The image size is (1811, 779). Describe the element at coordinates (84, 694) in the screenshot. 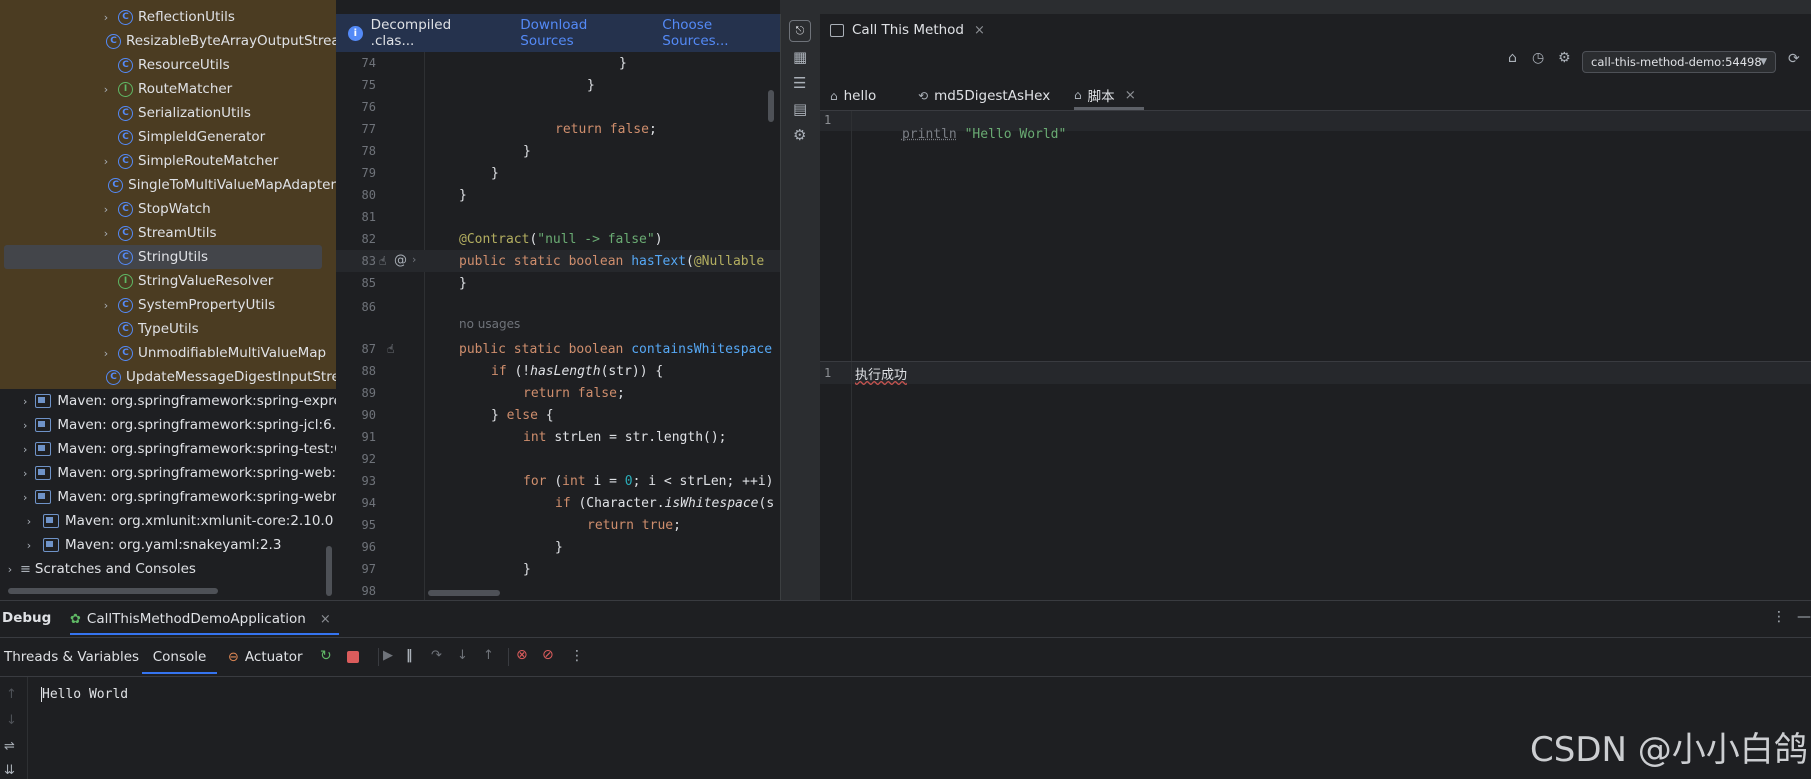

I see `console-output: Hello World` at that location.